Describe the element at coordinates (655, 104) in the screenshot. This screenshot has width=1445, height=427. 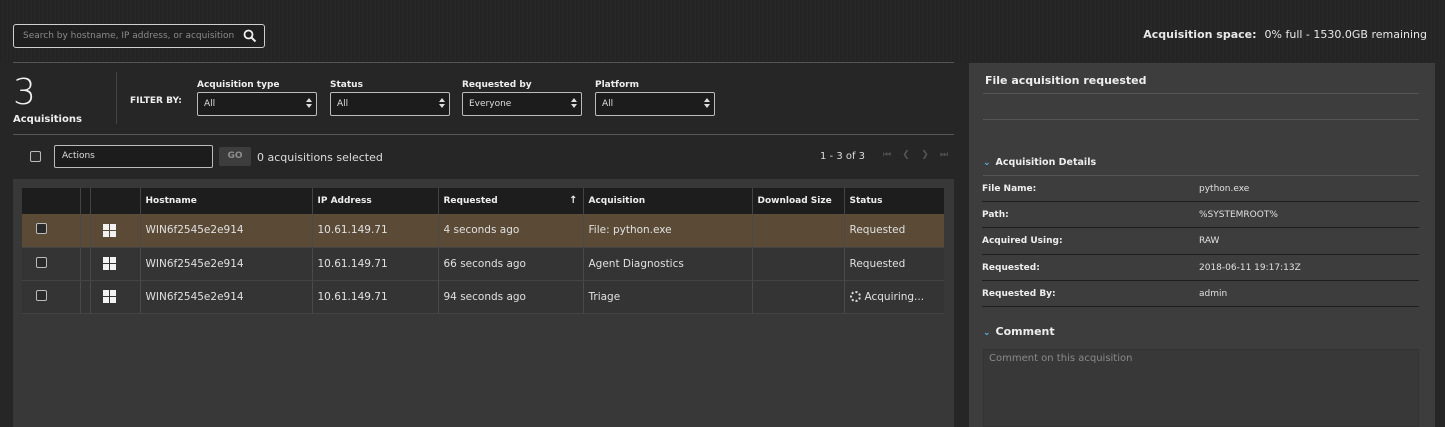
I see `platform-select: All` at that location.